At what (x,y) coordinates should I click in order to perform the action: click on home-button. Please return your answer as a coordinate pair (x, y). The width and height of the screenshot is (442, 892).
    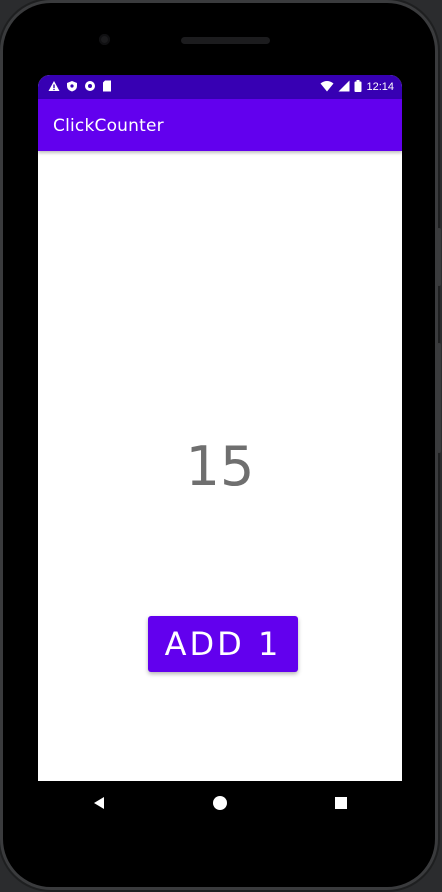
    Looking at the image, I should click on (220, 805).